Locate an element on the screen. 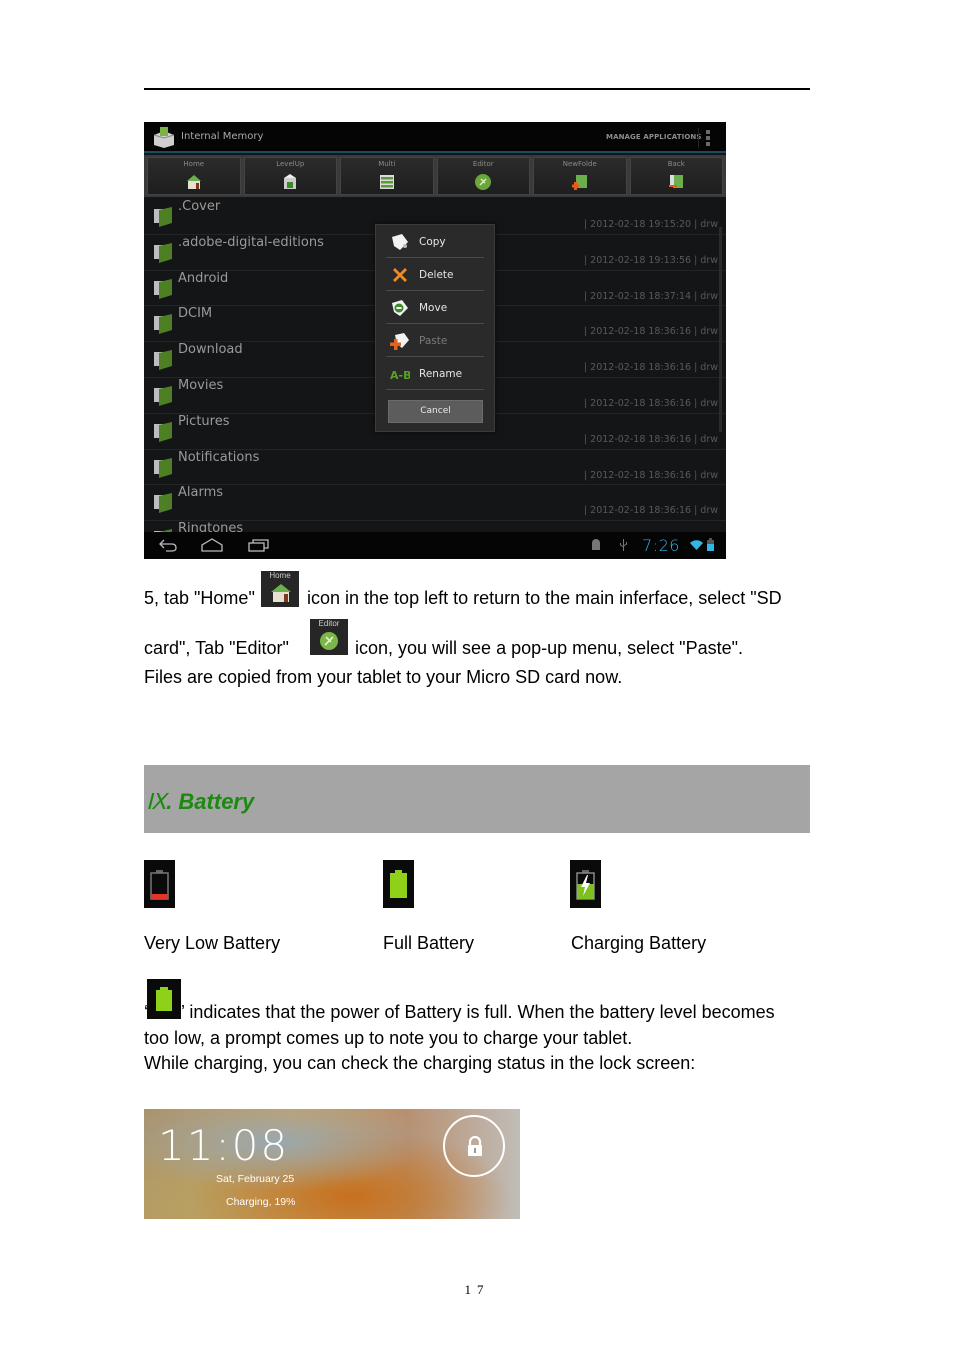  toolbar-newfolder-button: NewFolde is located at coordinates (580, 176).